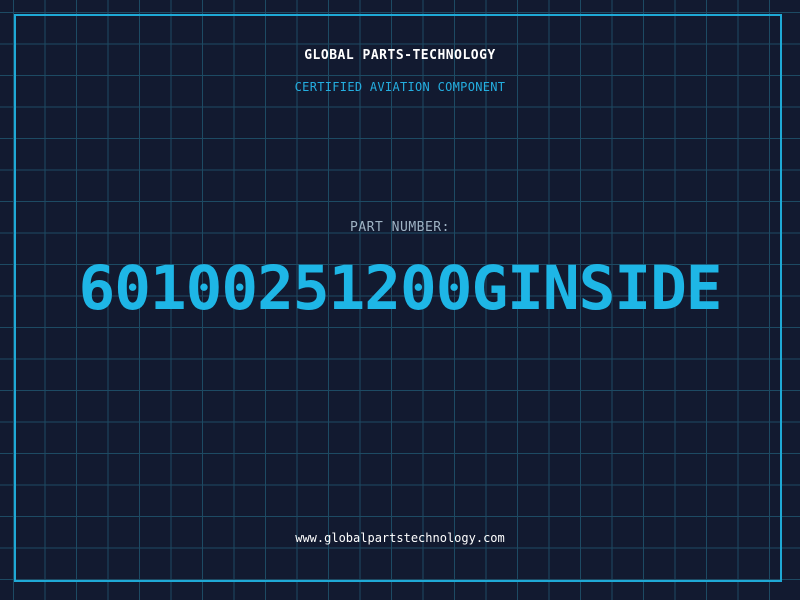 The width and height of the screenshot is (800, 600). I want to click on company-name: GLOBAL PARTS-TECHNOLOGY, so click(400, 55).